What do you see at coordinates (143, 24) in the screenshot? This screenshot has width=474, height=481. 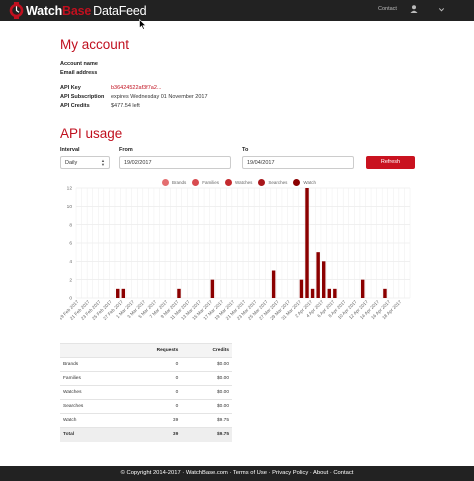 I see `mouse-cursor-icon` at bounding box center [143, 24].